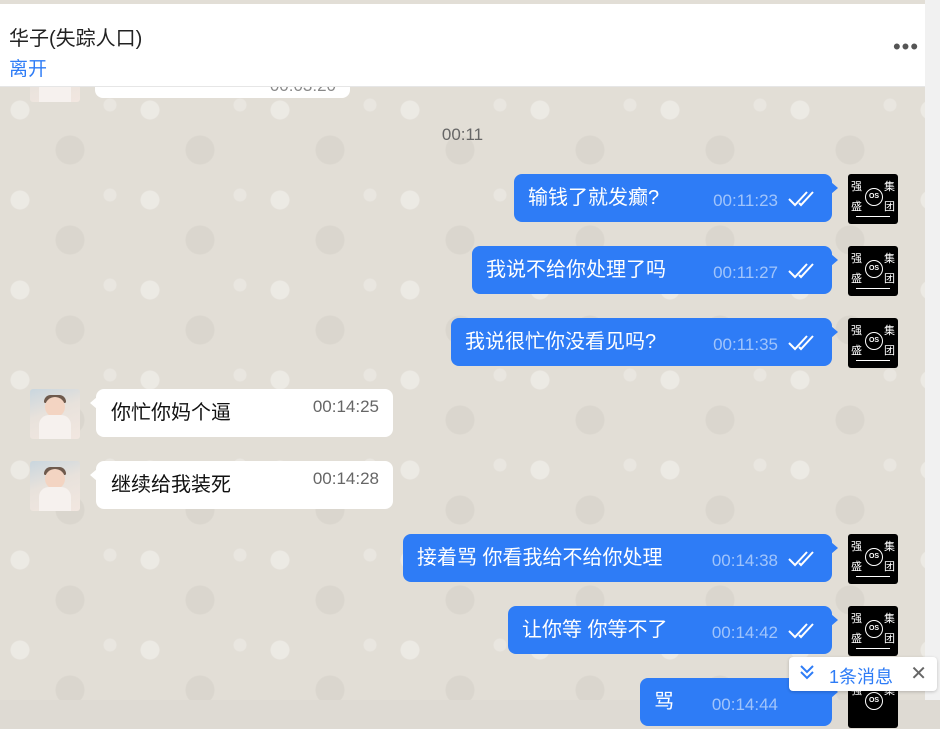 This screenshot has height=729, width=940. What do you see at coordinates (744, 632) in the screenshot?
I see `message-time: 00:14:42` at bounding box center [744, 632].